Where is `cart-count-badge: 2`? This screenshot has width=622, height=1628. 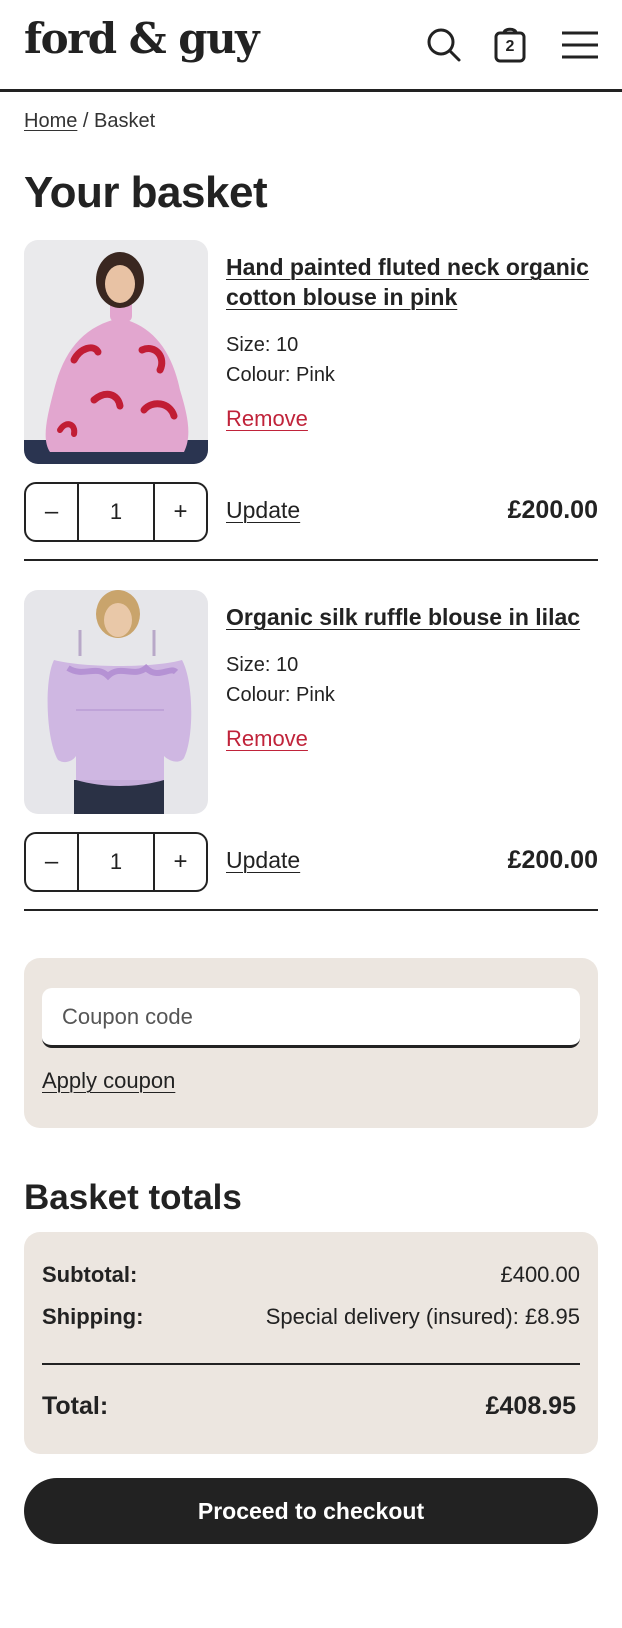 cart-count-badge: 2 is located at coordinates (510, 46).